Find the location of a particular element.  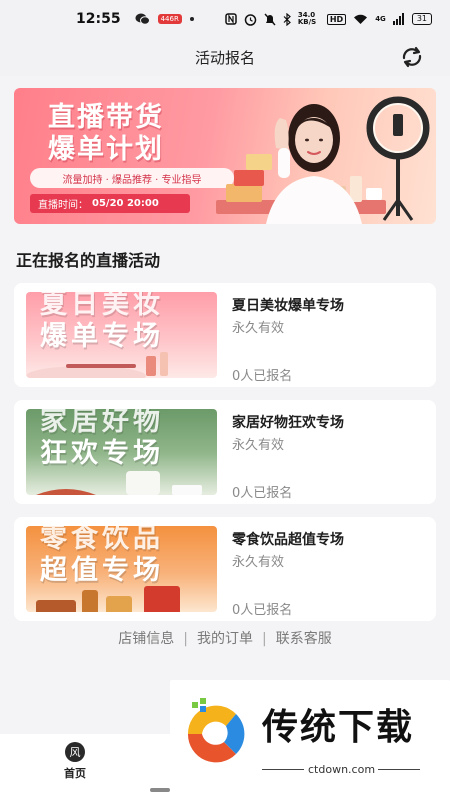

status-bar: 12:55 446R 34.0 KB/S HD 4G 31 is located at coordinates (225, 19).